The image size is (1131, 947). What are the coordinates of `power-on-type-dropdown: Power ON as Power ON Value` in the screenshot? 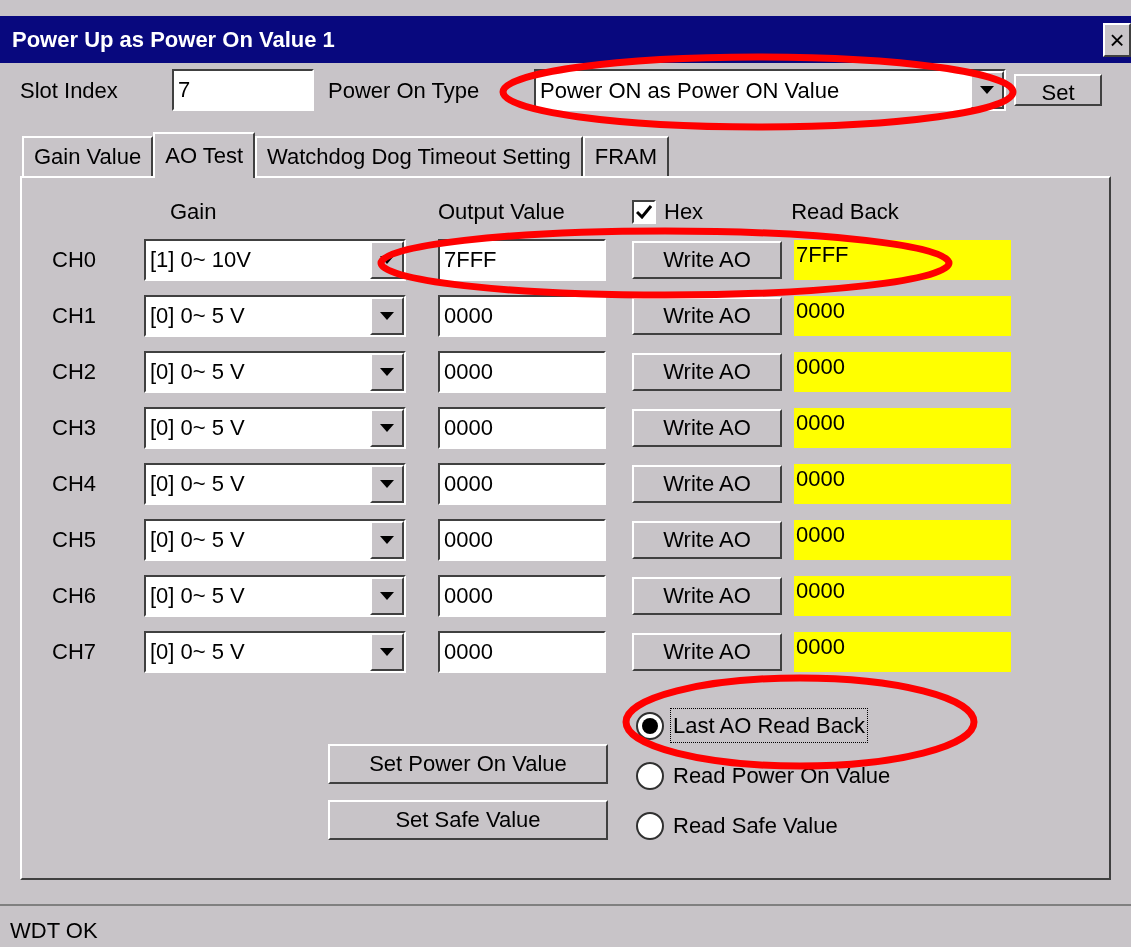 It's located at (770, 90).